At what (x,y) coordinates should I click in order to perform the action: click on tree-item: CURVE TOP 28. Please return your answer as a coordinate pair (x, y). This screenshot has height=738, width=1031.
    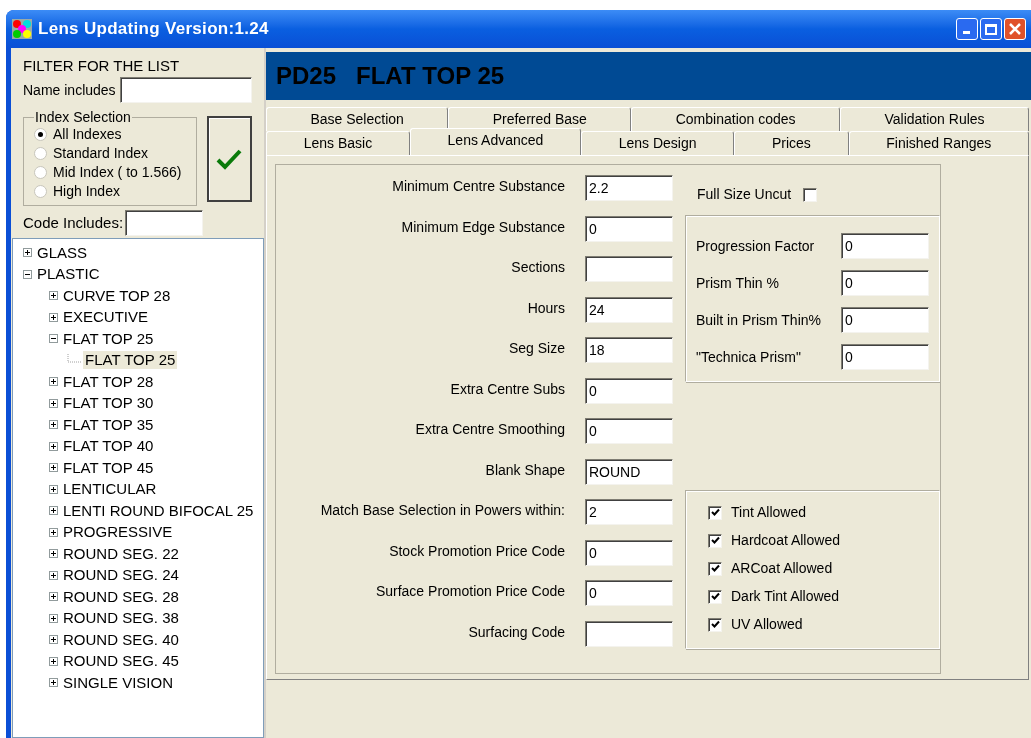
    Looking at the image, I should click on (117, 295).